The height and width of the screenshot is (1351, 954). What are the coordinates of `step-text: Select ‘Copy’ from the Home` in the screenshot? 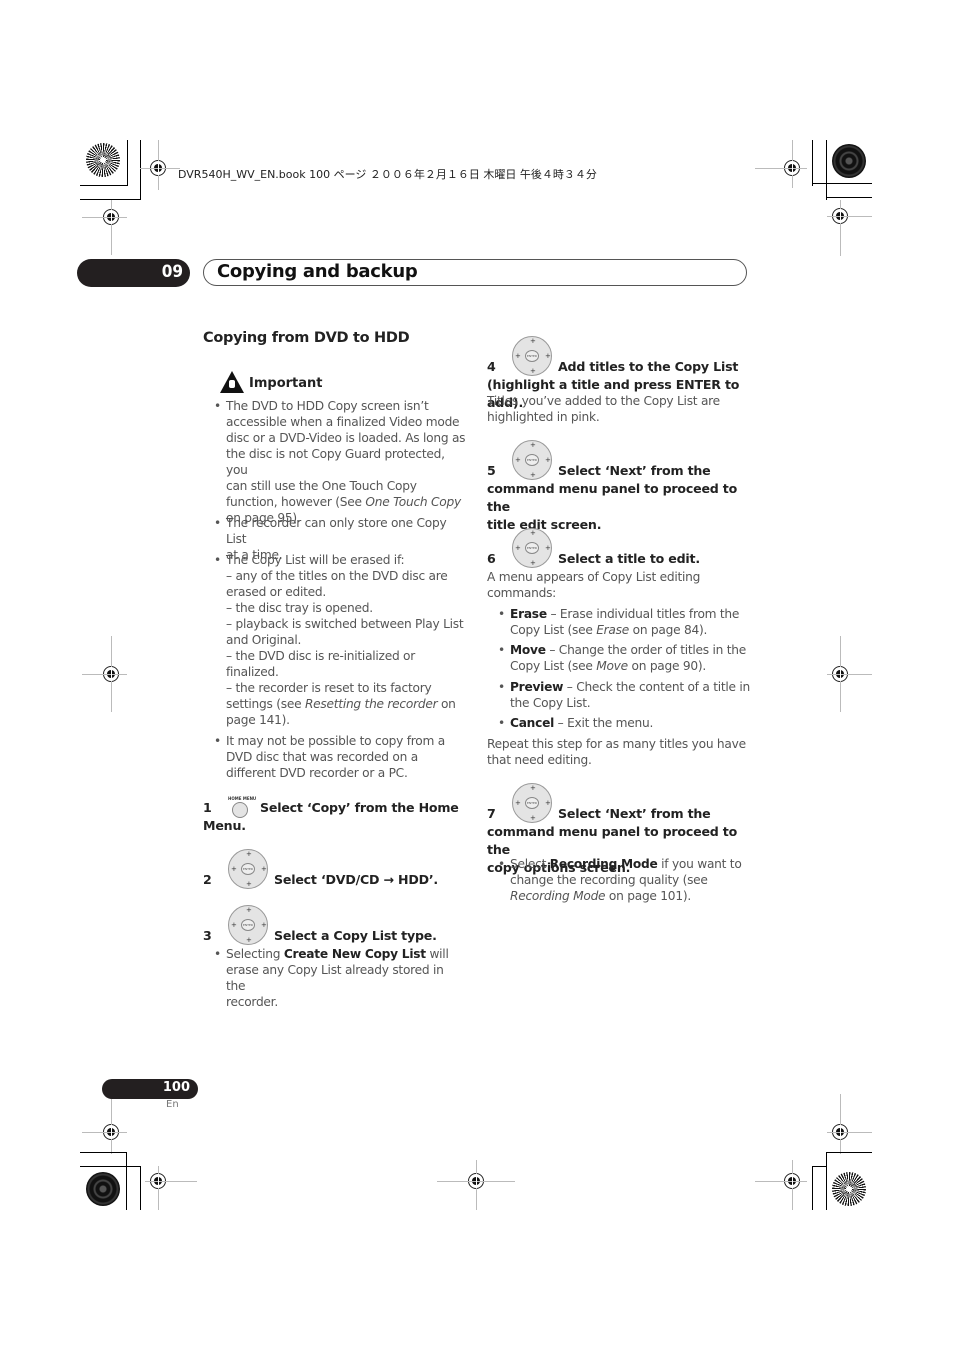 It's located at (359, 807).